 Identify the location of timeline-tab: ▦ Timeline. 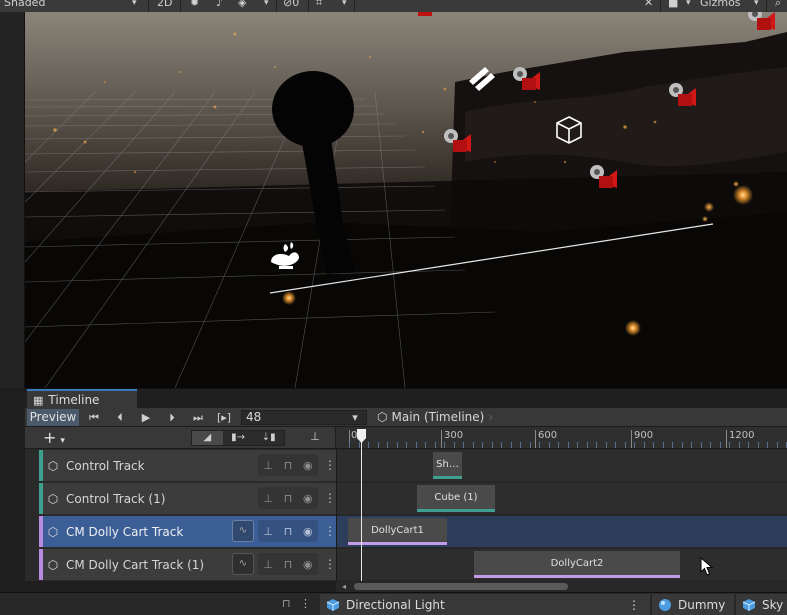
(82, 399).